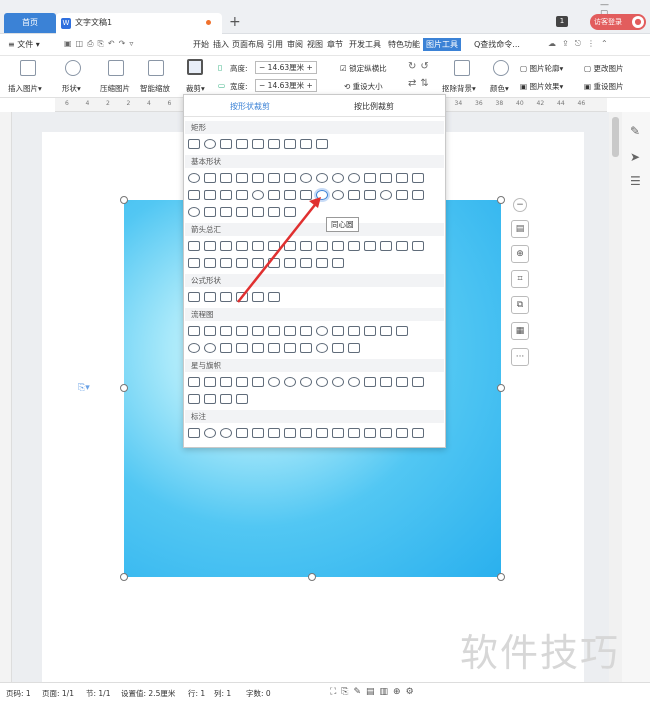  What do you see at coordinates (520, 205) in the screenshot?
I see `collapse-icon: −` at bounding box center [520, 205].